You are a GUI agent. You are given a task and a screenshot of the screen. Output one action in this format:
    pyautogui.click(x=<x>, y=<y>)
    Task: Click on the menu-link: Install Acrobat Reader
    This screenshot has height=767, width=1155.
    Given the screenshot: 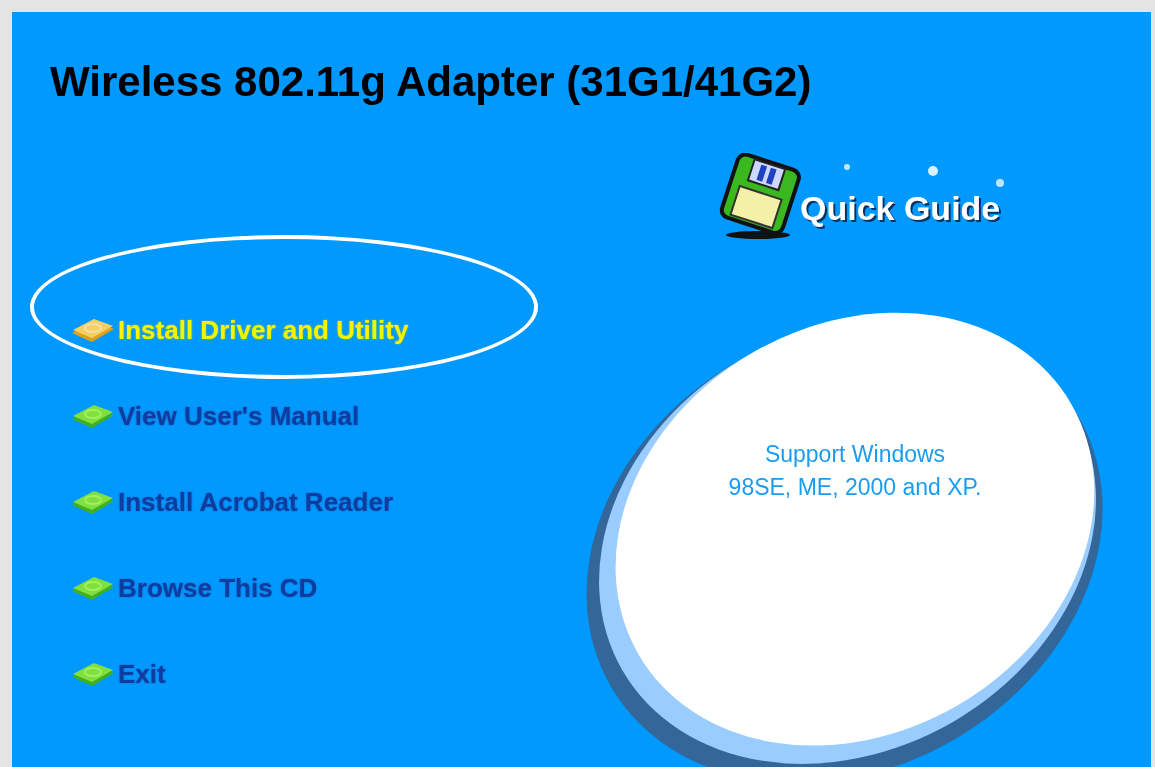 What is the action you would take?
    pyautogui.click(x=255, y=502)
    